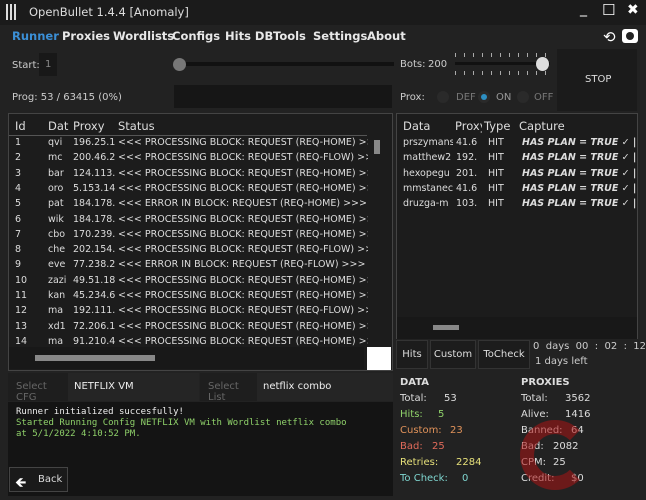 The width and height of the screenshot is (646, 500). Describe the element at coordinates (633, 10) in the screenshot. I see `close-button: ✖` at that location.